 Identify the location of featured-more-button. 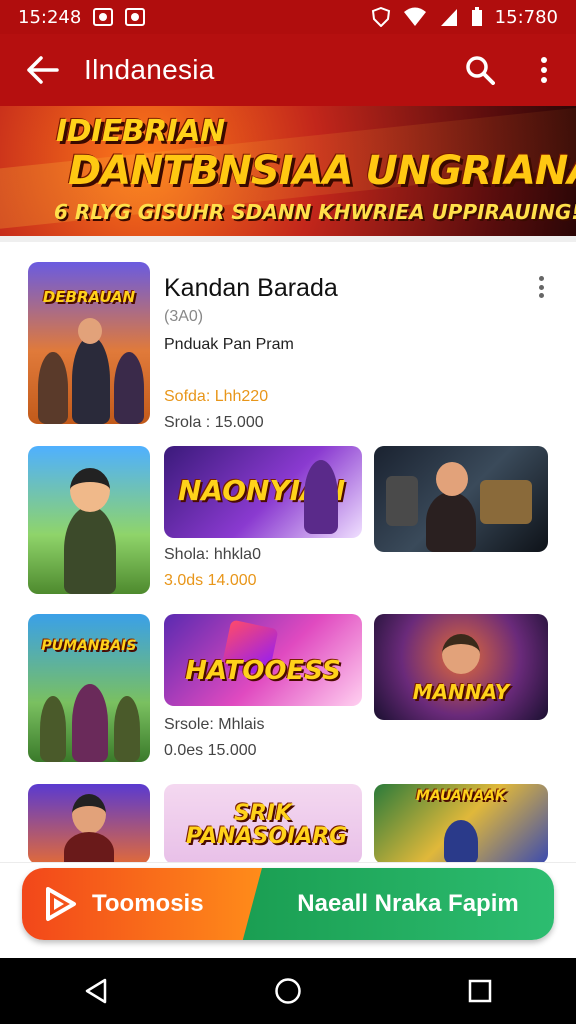
(541, 287).